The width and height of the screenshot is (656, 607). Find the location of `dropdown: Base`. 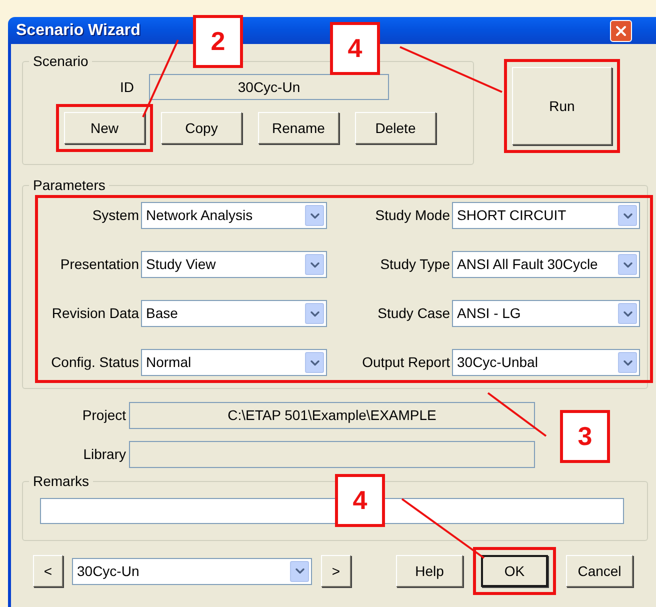

dropdown: Base is located at coordinates (234, 313).